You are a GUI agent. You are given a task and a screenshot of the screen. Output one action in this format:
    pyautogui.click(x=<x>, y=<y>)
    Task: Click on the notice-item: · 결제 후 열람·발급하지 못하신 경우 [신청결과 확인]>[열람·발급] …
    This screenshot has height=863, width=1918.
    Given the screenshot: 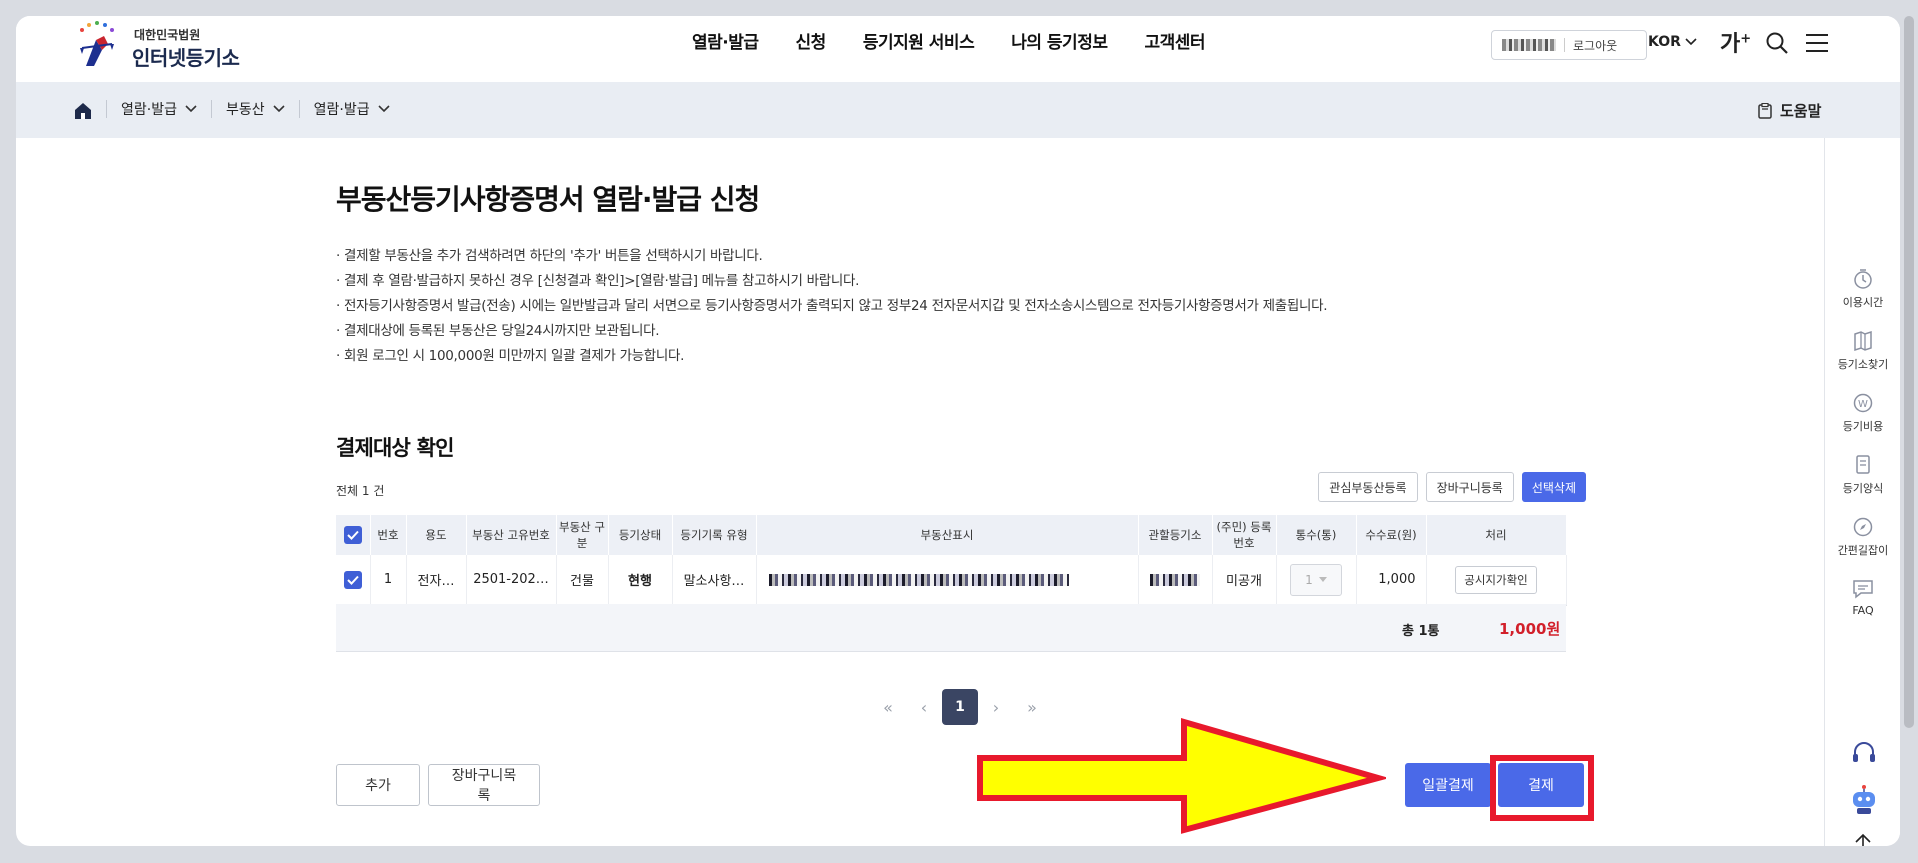 What is the action you would take?
    pyautogui.click(x=598, y=281)
    